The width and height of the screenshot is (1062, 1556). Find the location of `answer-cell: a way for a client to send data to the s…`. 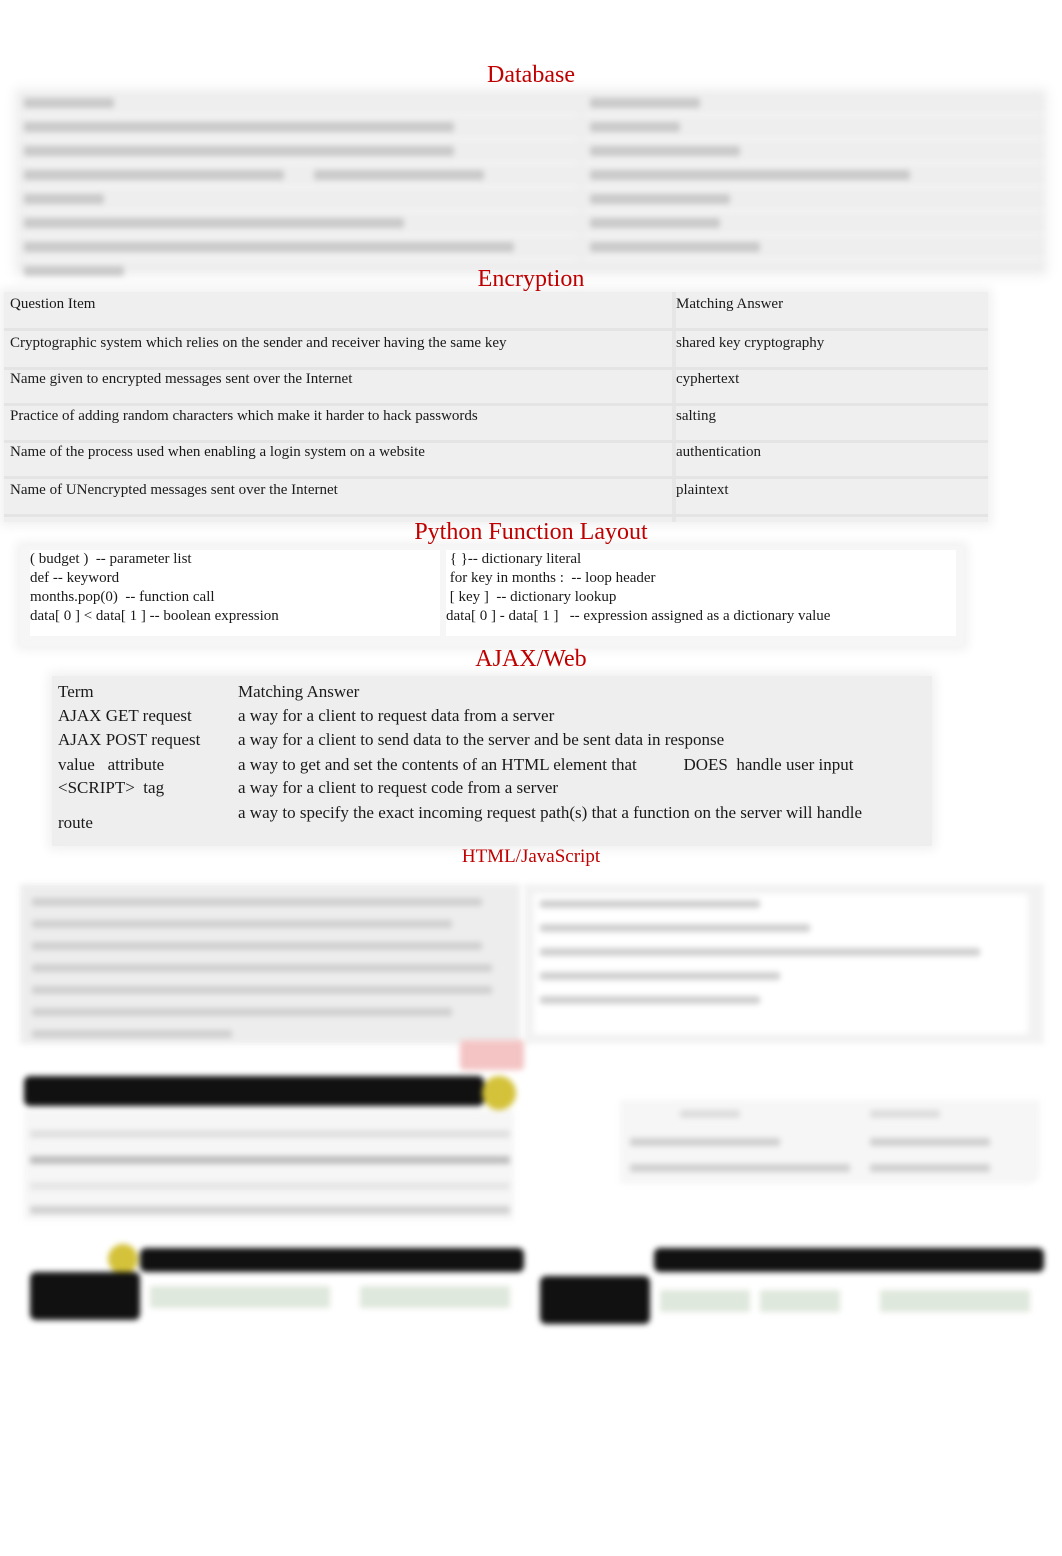

answer-cell: a way for a client to send data to the s… is located at coordinates (481, 739).